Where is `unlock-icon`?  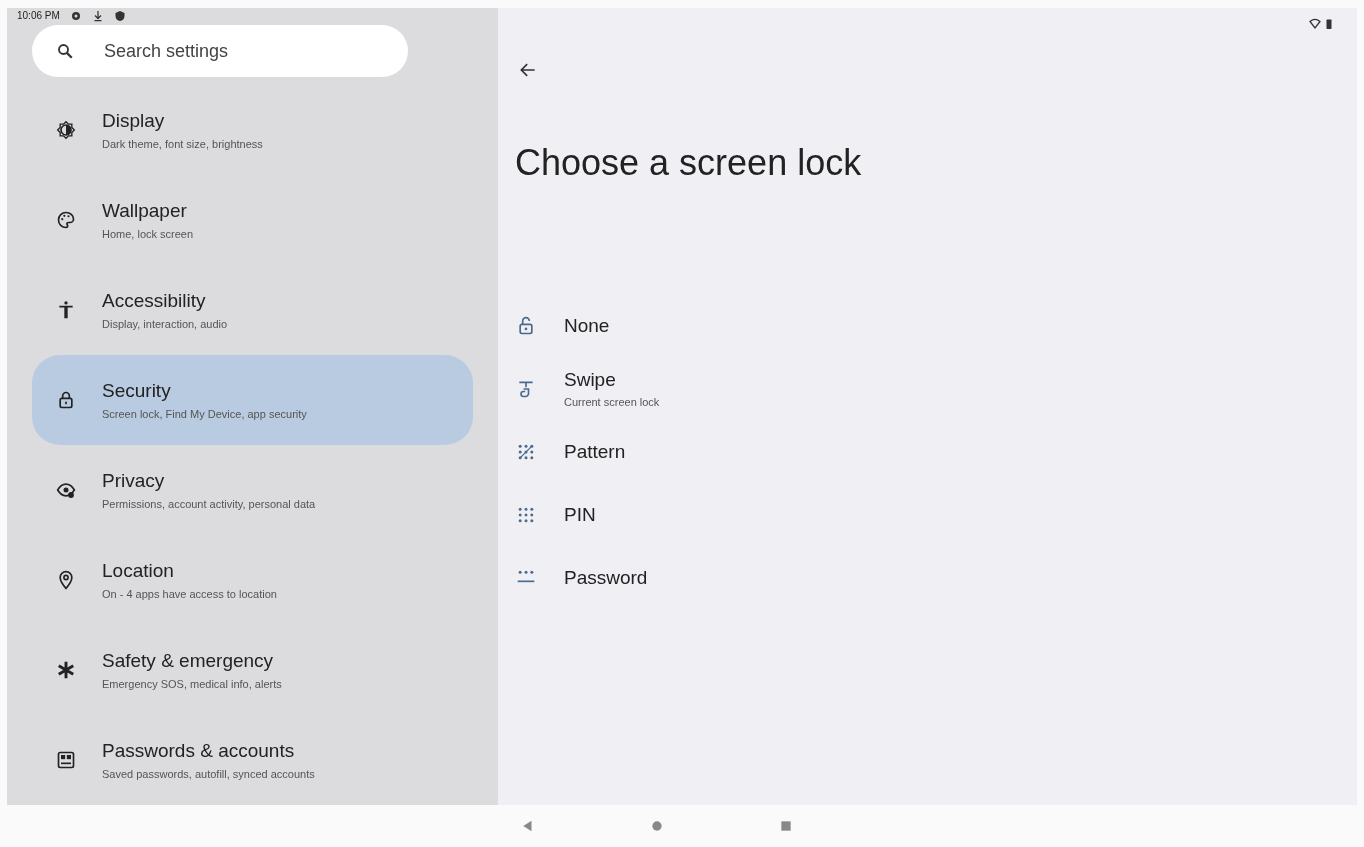
unlock-icon is located at coordinates (526, 325).